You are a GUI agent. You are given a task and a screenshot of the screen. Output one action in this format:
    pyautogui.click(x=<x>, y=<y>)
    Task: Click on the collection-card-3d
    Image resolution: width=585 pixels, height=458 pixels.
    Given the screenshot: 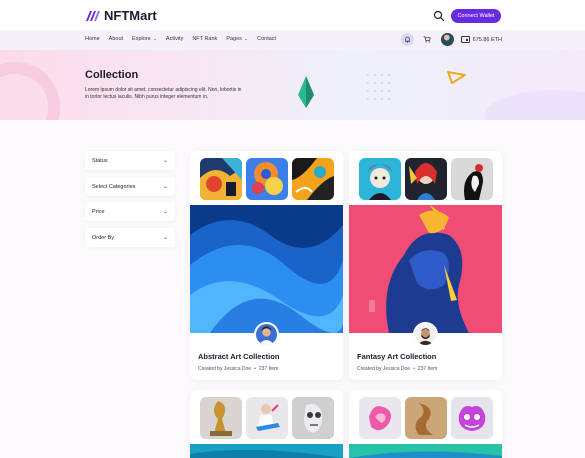 What is the action you would take?
    pyautogui.click(x=425, y=424)
    